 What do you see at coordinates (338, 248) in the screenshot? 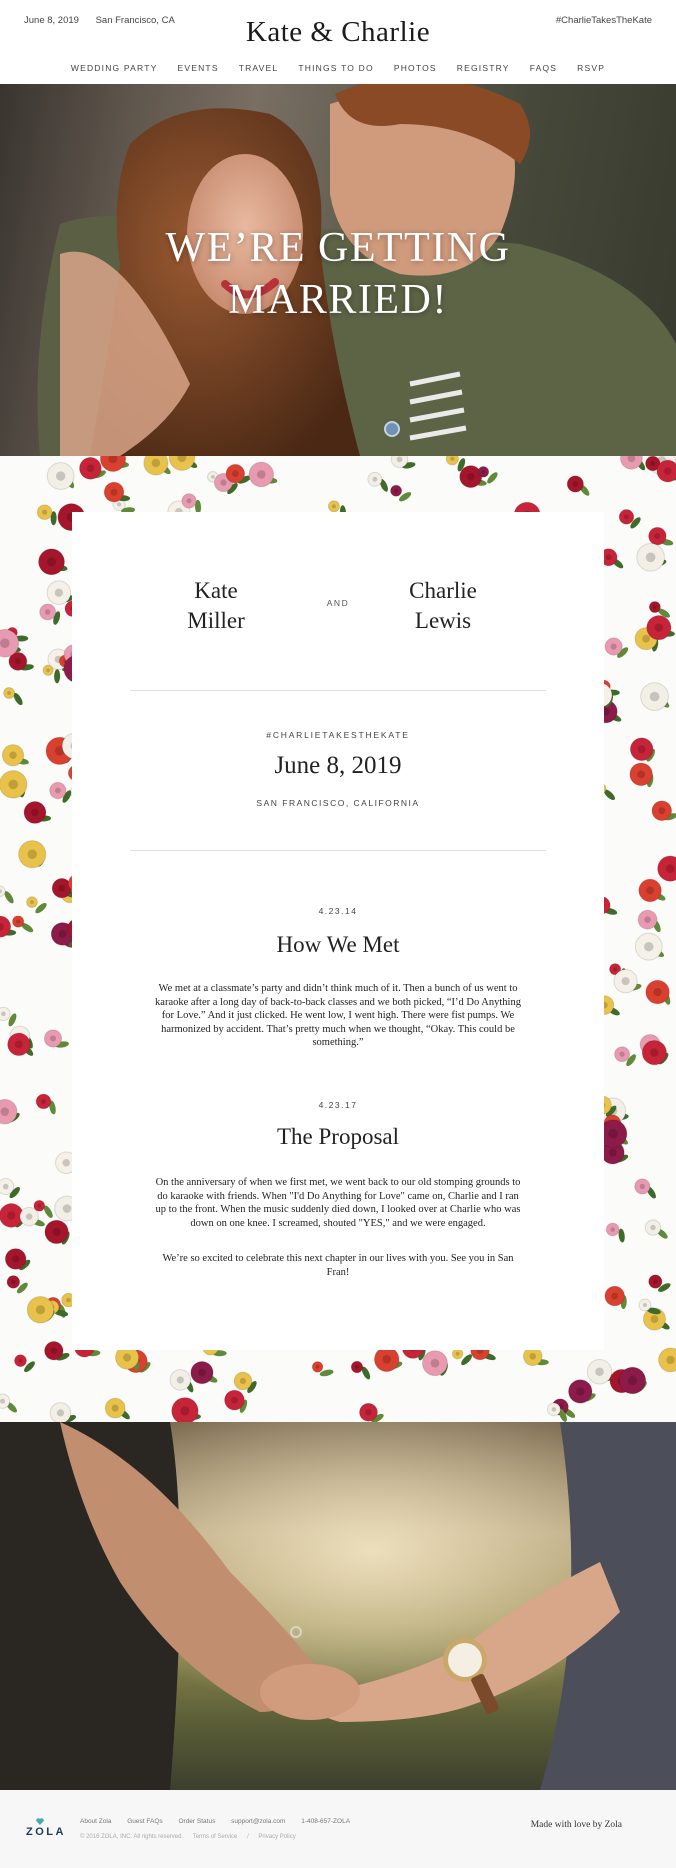
I see `hero-line-1: WE’RE GETTING` at bounding box center [338, 248].